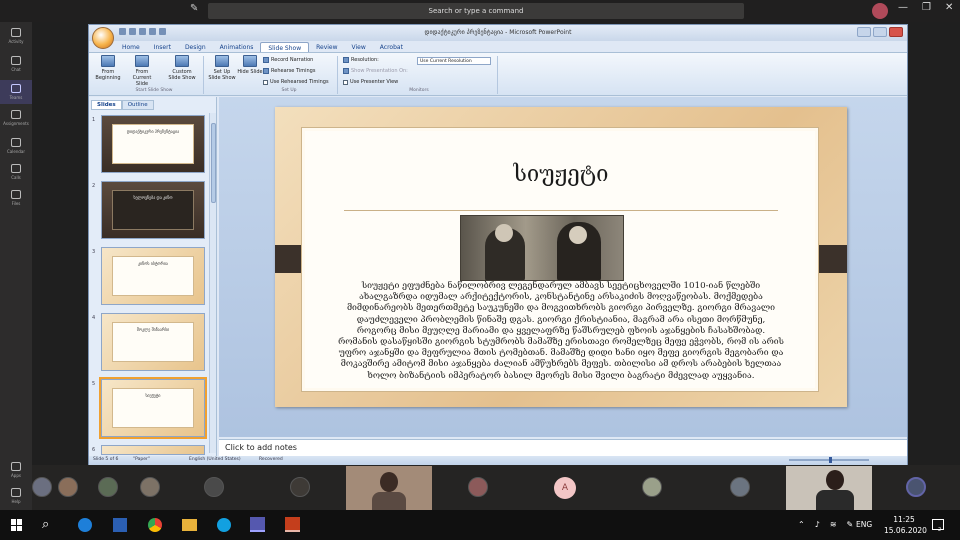 Image resolution: width=960 pixels, height=540 pixels. What do you see at coordinates (189, 525) in the screenshot?
I see `file-explorer-icon` at bounding box center [189, 525].